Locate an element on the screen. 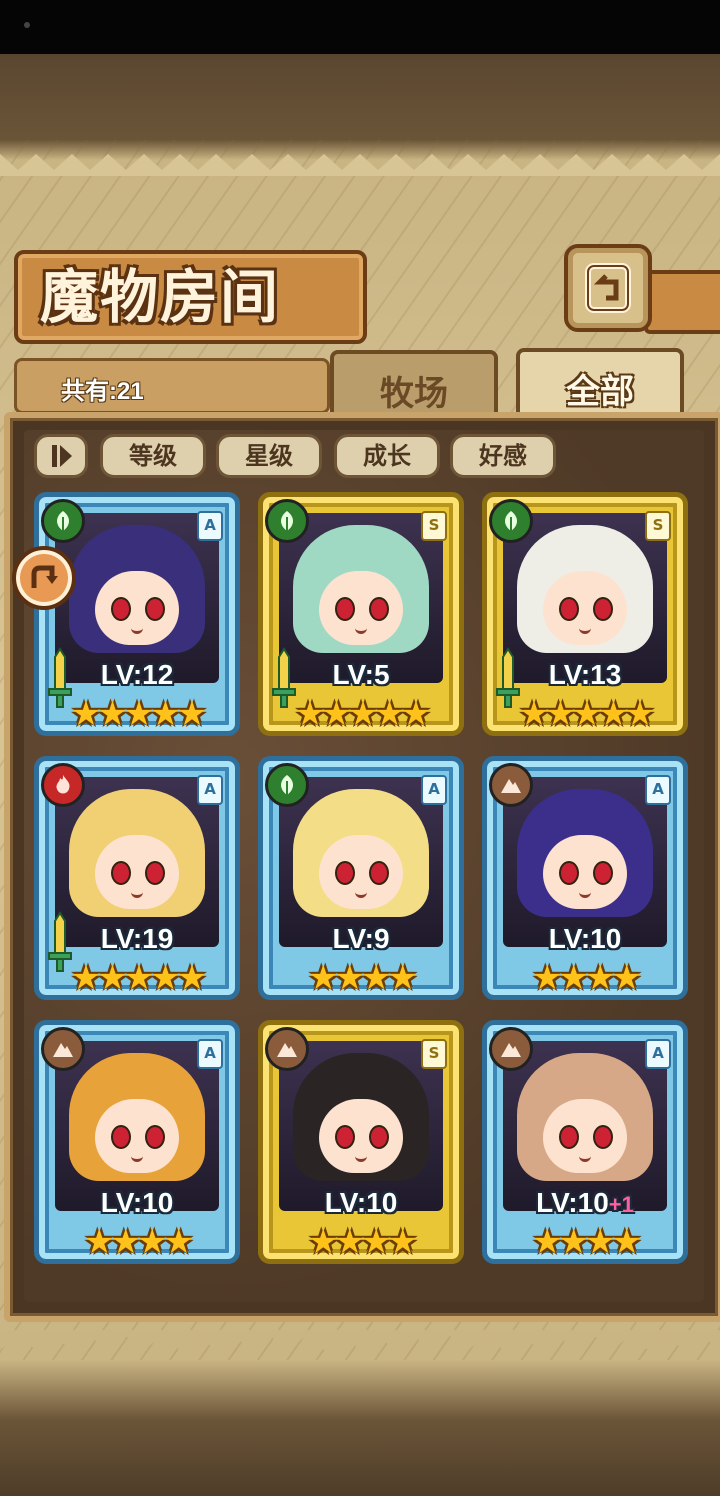  monster-level: LV:13 is located at coordinates (585, 675).